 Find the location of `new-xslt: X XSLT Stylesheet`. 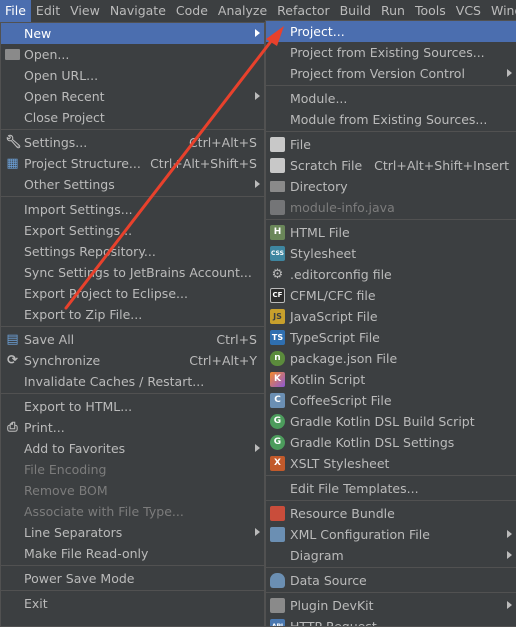

new-xslt: X XSLT Stylesheet is located at coordinates (391, 463).